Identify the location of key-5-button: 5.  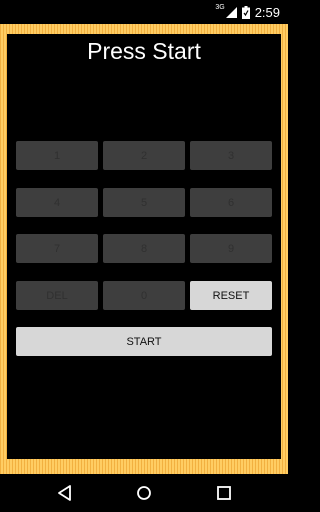
(144, 202).